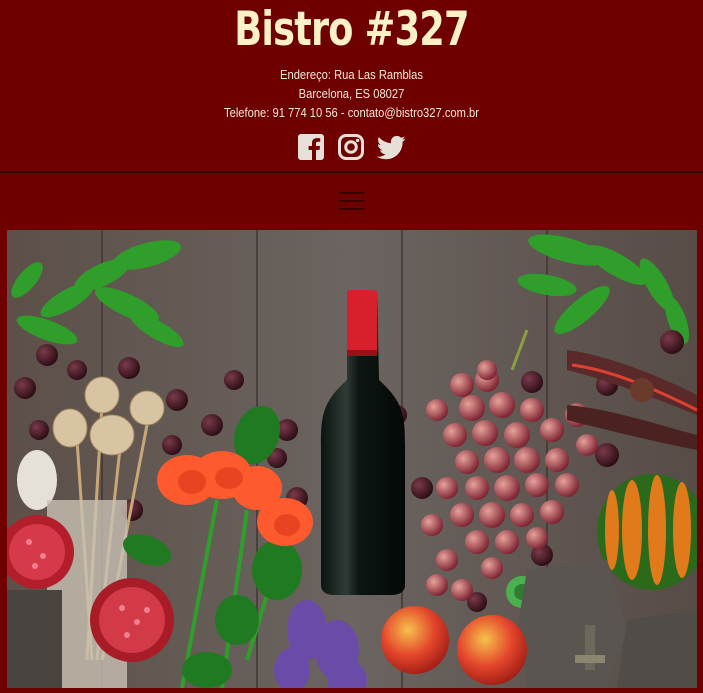 This screenshot has height=693, width=703. What do you see at coordinates (351, 29) in the screenshot?
I see `site-title: Bistro #327` at bounding box center [351, 29].